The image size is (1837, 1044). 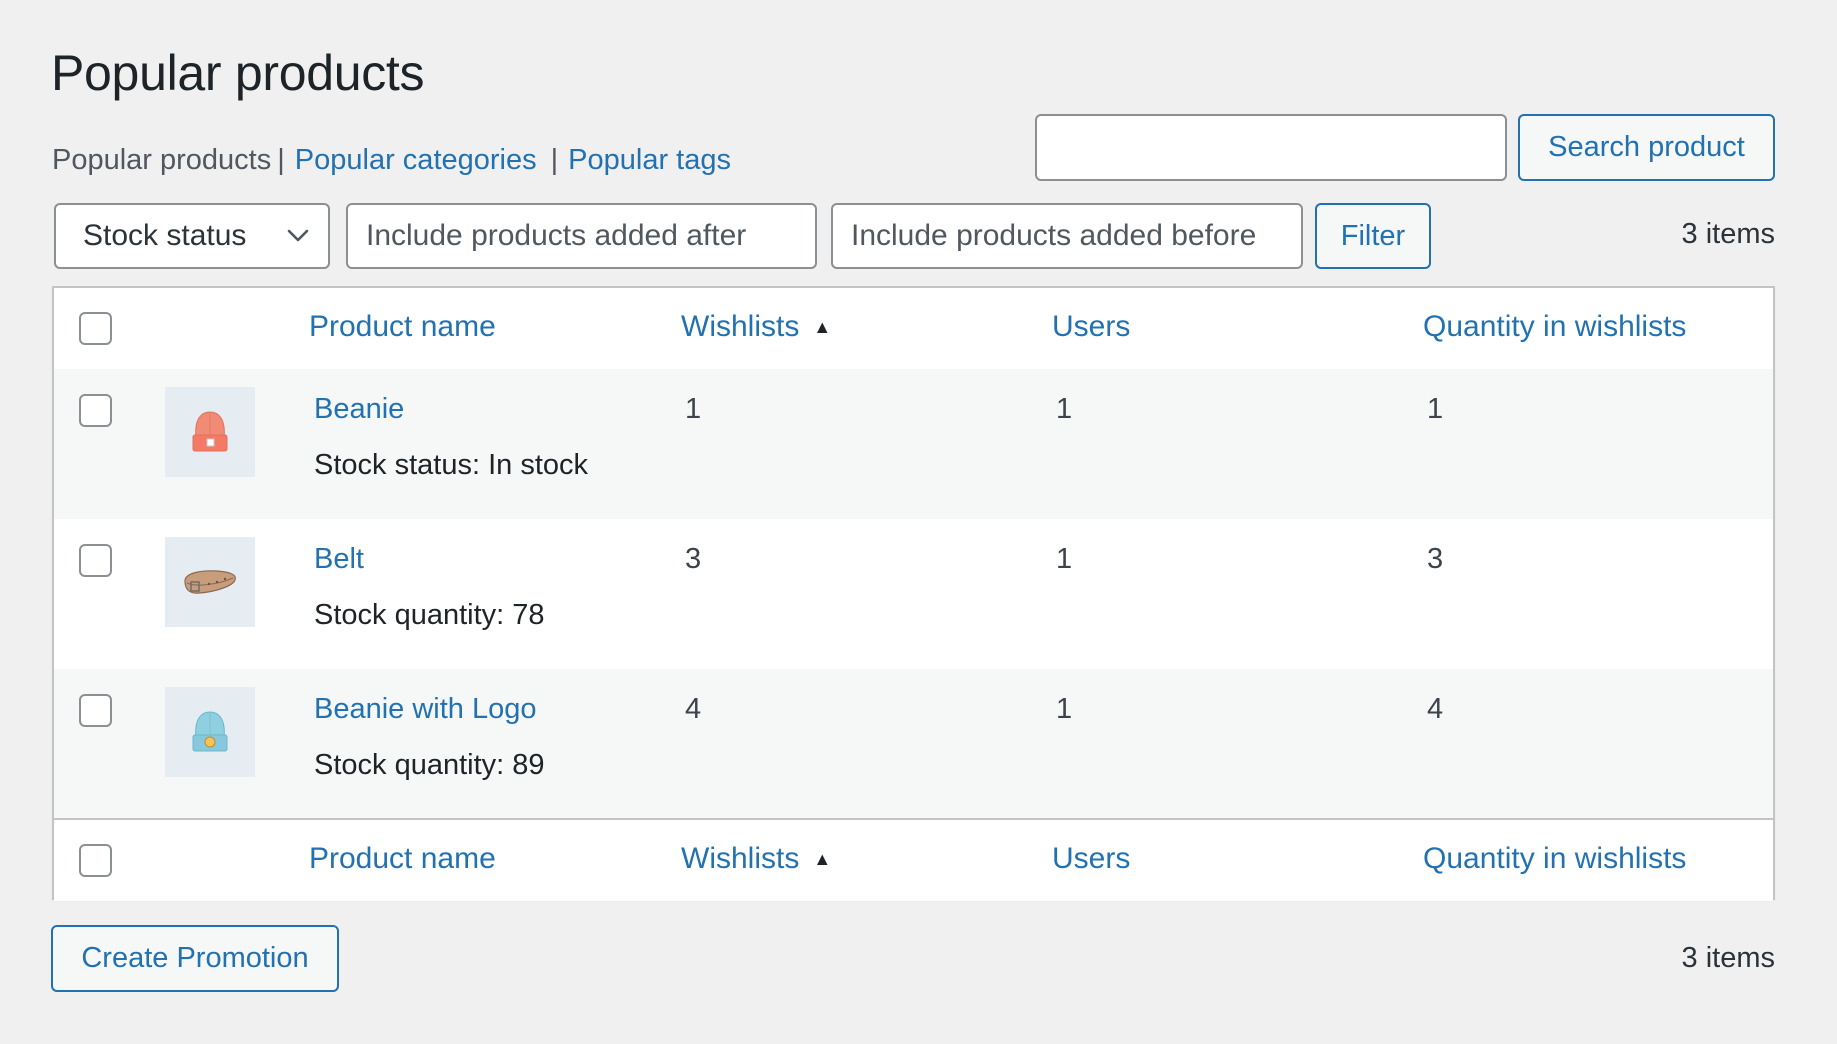 What do you see at coordinates (298, 236) in the screenshot?
I see `chevron-down-icon` at bounding box center [298, 236].